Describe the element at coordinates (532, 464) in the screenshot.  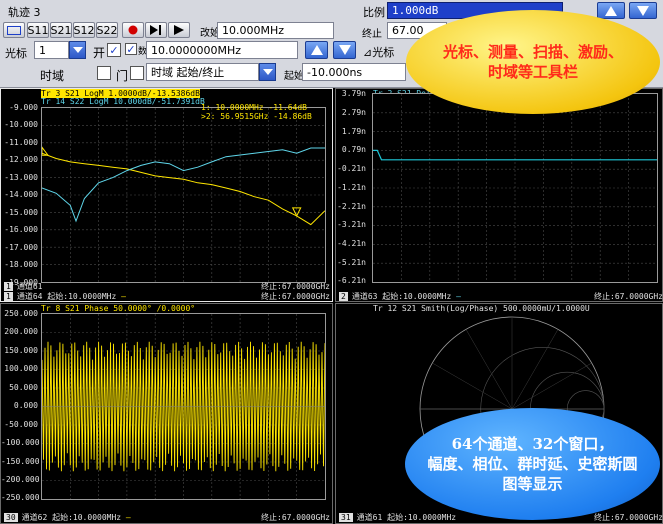
I see `display-callout: 64个通道、32个窗口， 幅度、相位、群时延、史密斯圆 图等显示` at that location.